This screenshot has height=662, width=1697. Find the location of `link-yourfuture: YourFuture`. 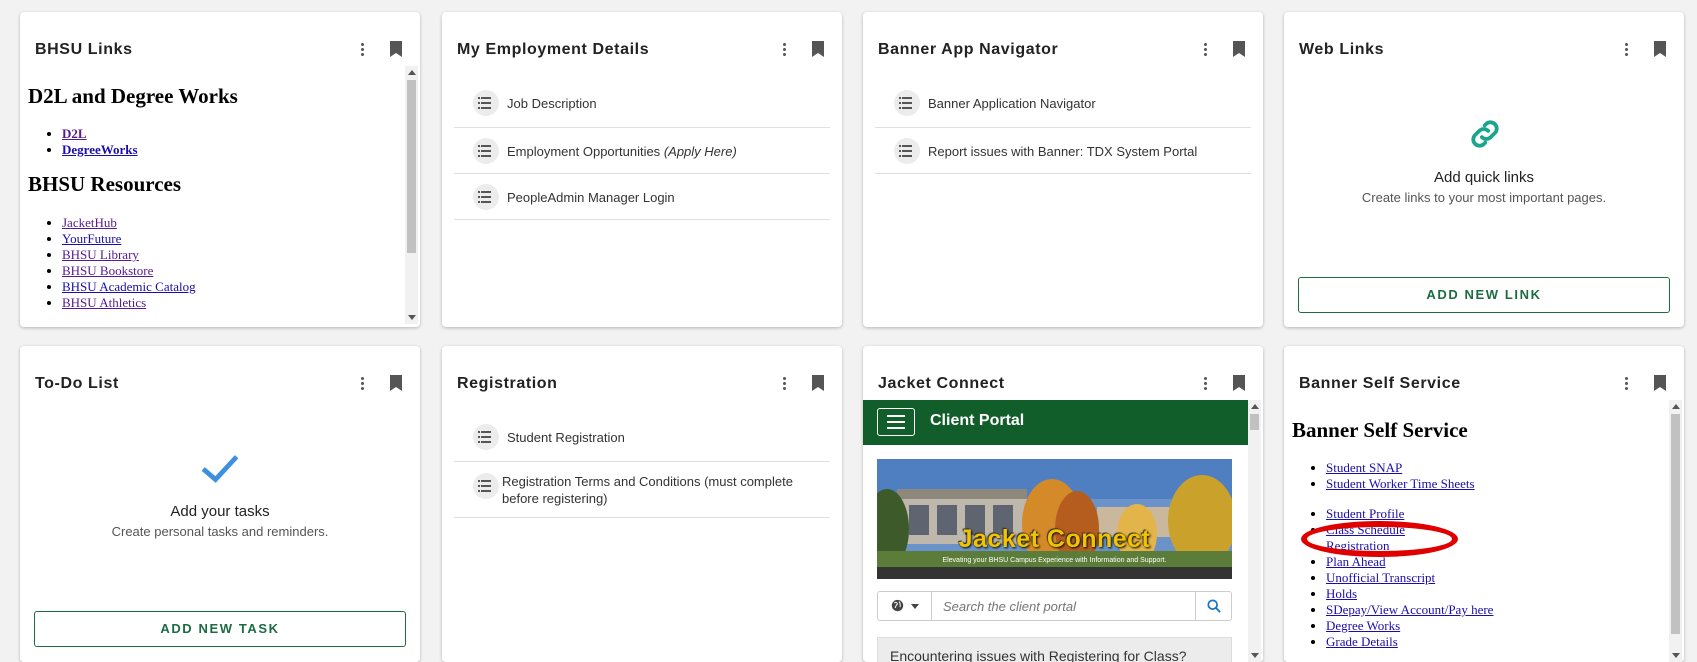

link-yourfuture: YourFuture is located at coordinates (91, 238).